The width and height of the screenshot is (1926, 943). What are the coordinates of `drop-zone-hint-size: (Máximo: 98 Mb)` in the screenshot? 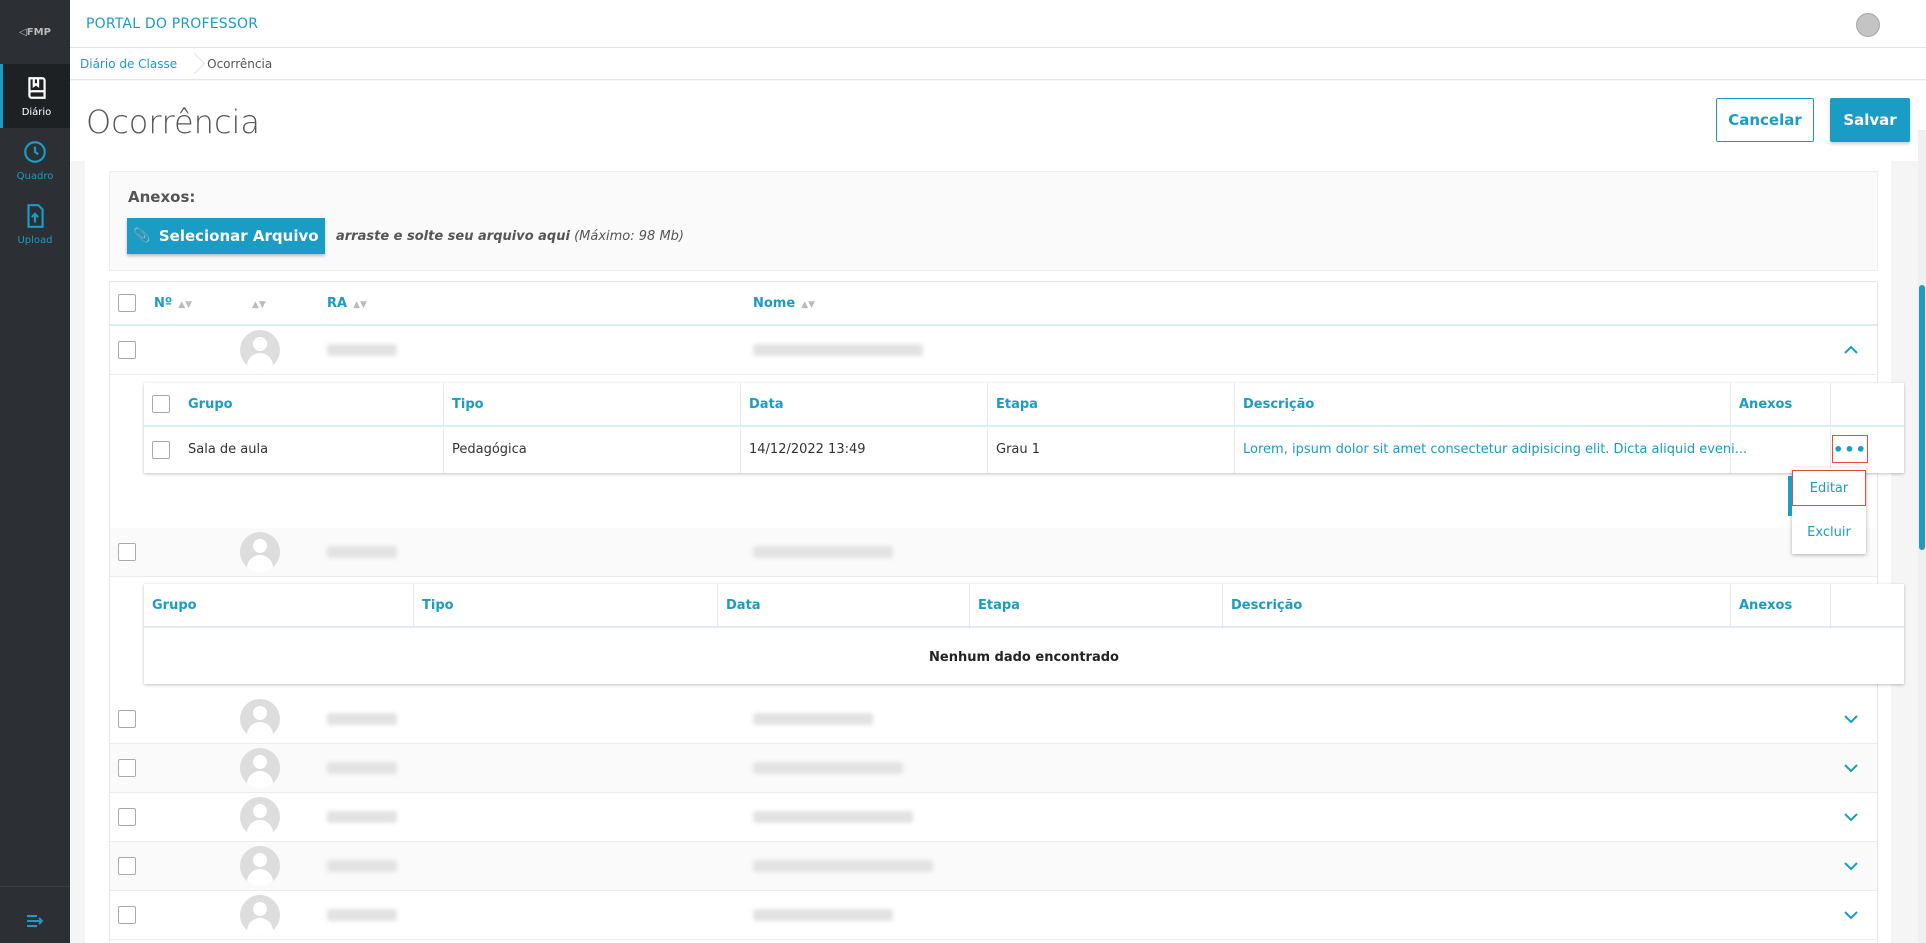 It's located at (626, 236).